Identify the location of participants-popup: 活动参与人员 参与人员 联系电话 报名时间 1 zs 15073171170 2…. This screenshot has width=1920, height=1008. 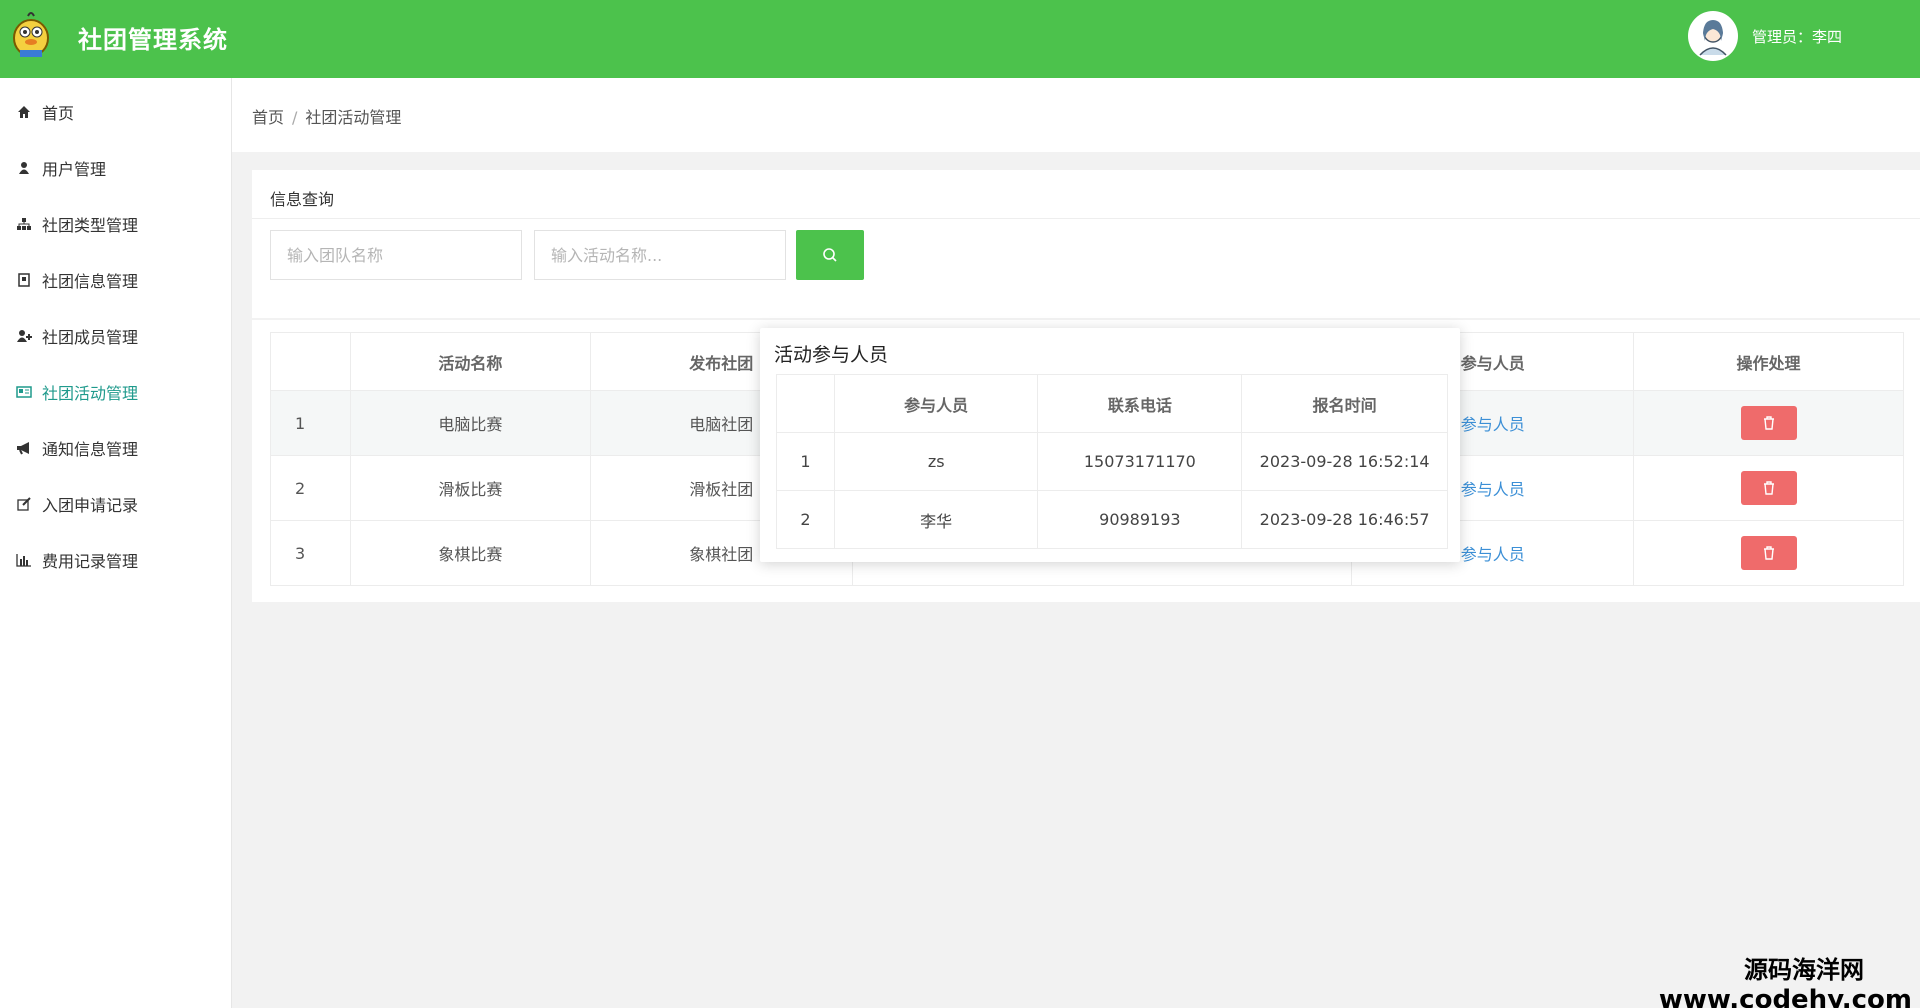
(1110, 445).